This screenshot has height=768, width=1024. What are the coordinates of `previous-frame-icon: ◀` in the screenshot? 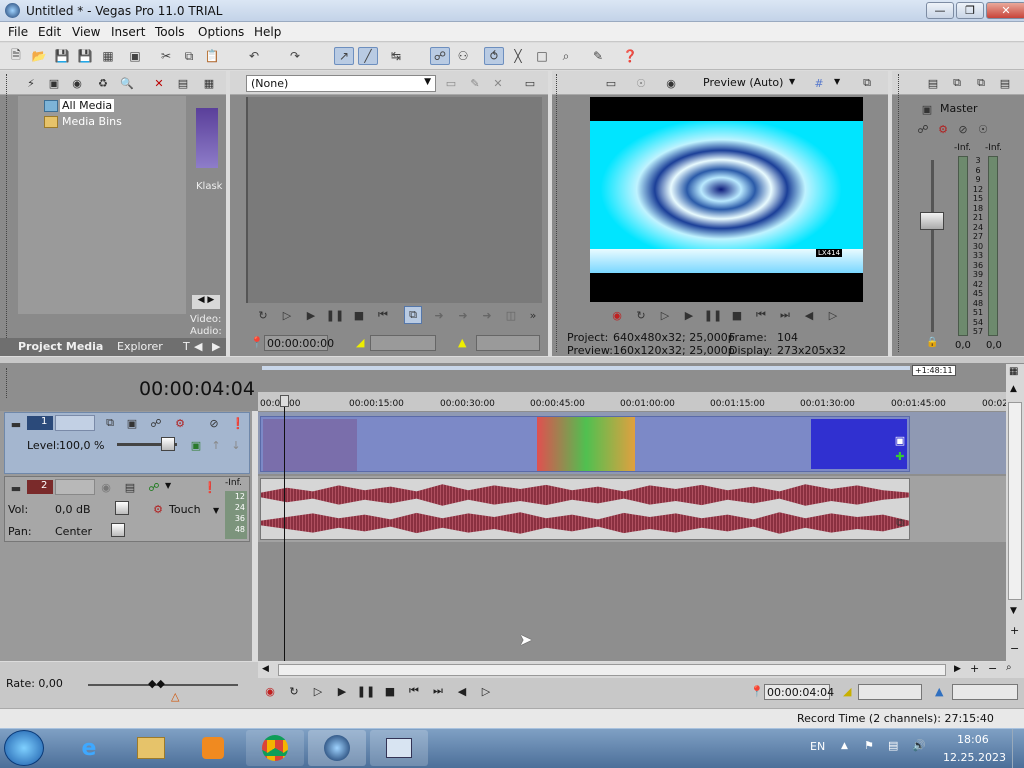 It's located at (462, 691).